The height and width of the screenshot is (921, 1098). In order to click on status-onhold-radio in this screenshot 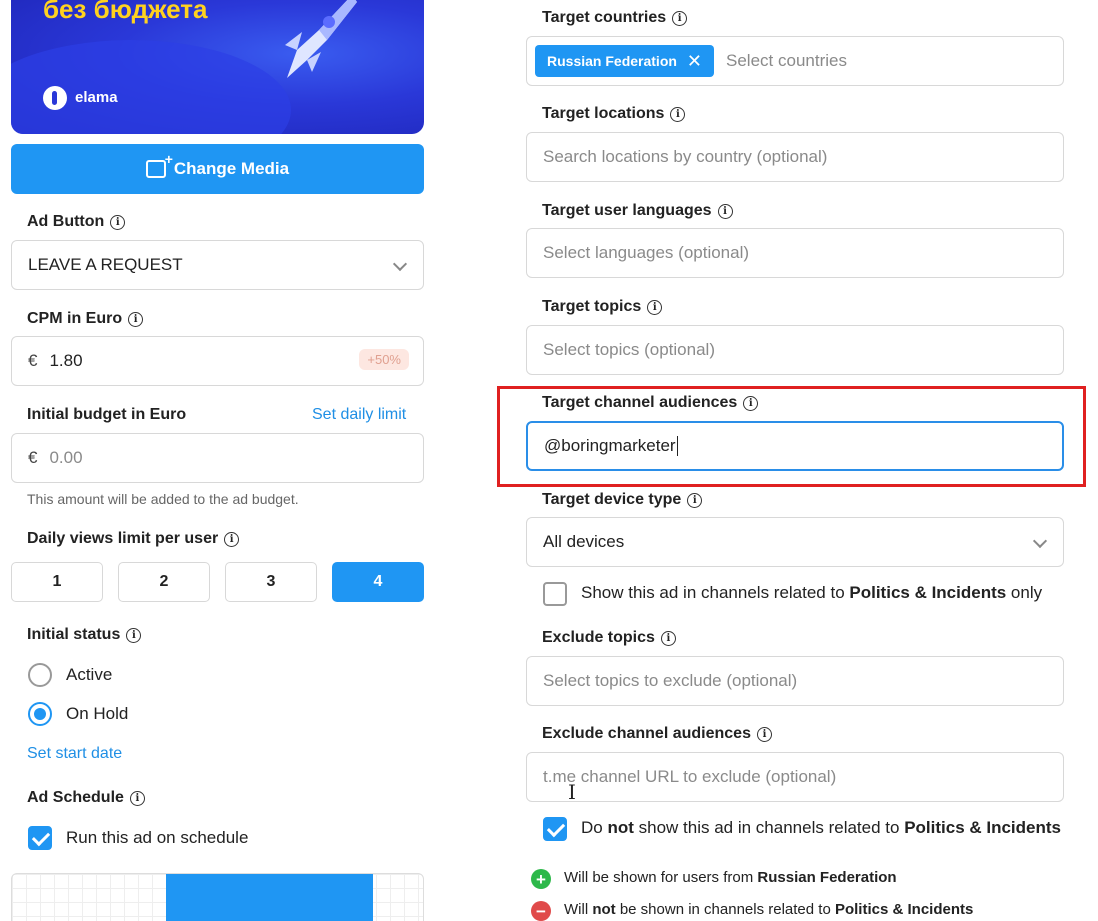, I will do `click(40, 714)`.